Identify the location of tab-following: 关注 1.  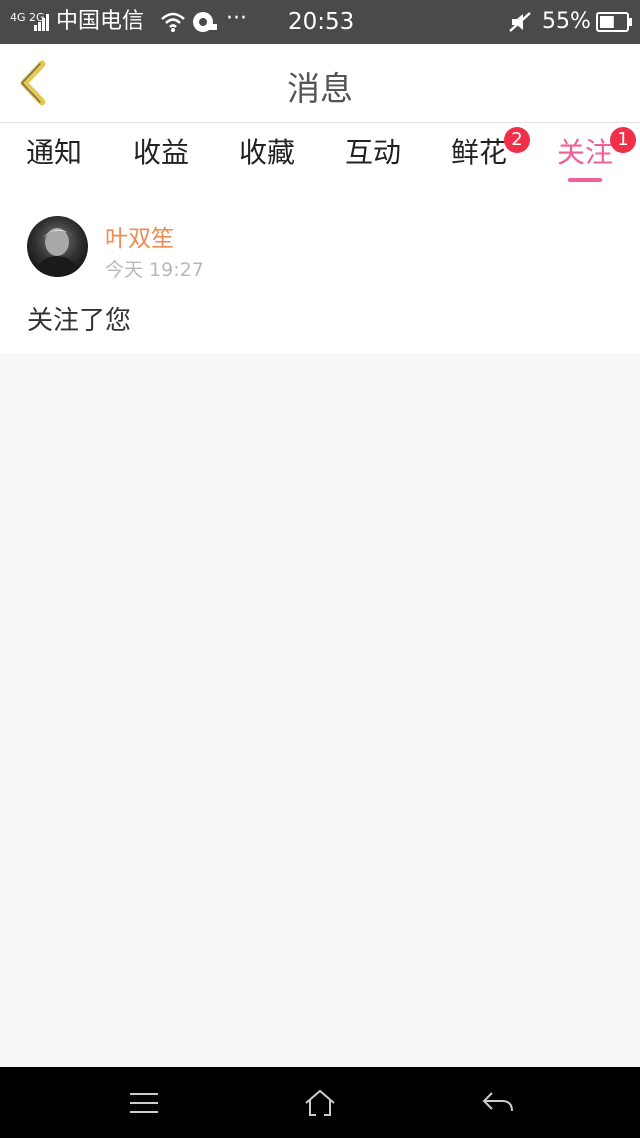
(595, 154).